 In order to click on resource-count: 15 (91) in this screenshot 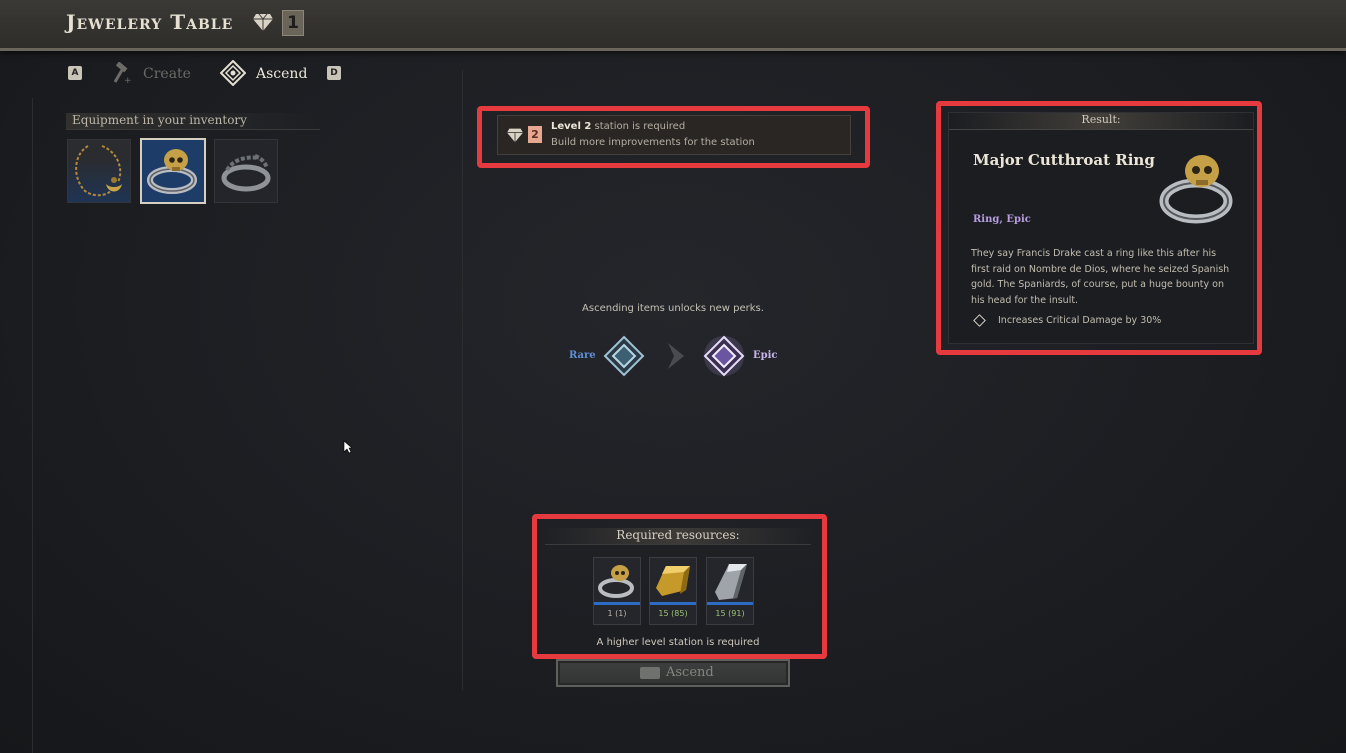, I will do `click(730, 613)`.